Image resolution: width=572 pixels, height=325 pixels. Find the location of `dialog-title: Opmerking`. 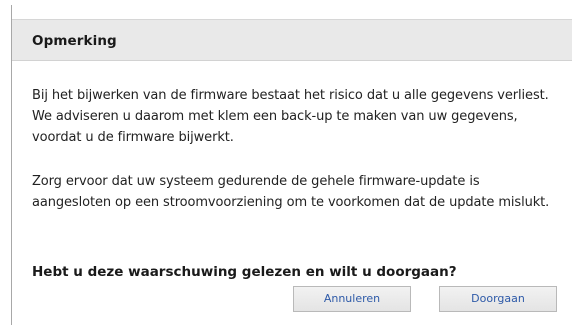

dialog-title: Opmerking is located at coordinates (74, 41).